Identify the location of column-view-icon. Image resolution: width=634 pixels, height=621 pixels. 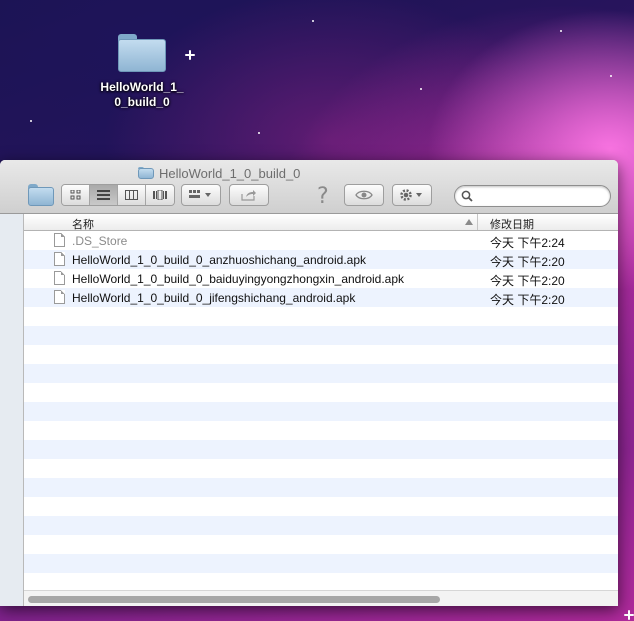
(131, 195).